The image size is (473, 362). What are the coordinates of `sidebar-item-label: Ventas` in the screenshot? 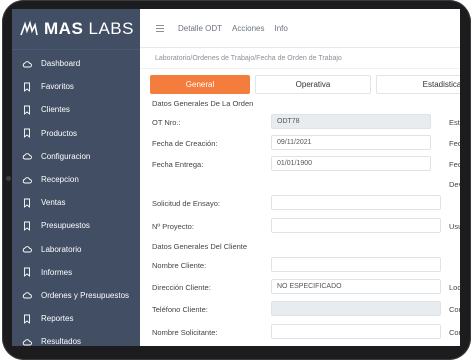 It's located at (53, 203).